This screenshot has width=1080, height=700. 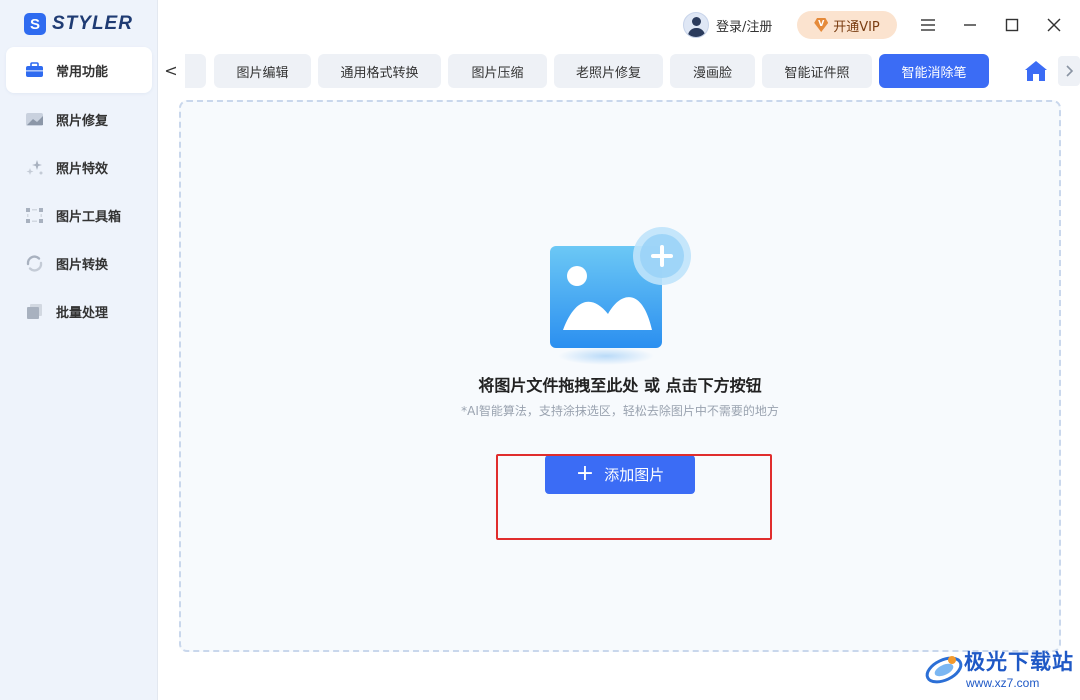 I want to click on tab-smart-eraser: 智能消除笔, so click(x=934, y=71).